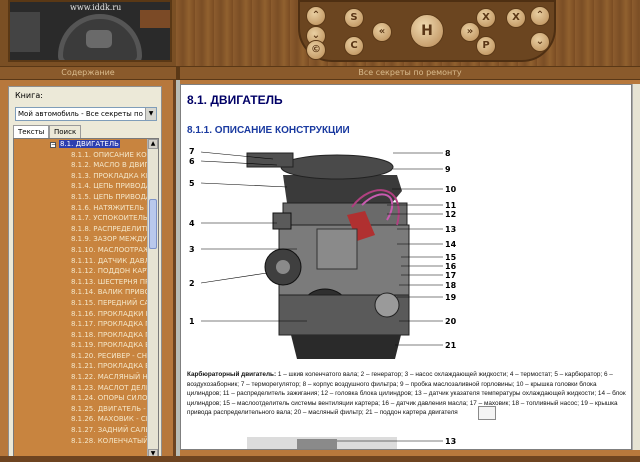  Describe the element at coordinates (81, 186) in the screenshot. I see `tree-item: 8.1.4. ЦЕПЬ ПРИВОДА Г` at that location.